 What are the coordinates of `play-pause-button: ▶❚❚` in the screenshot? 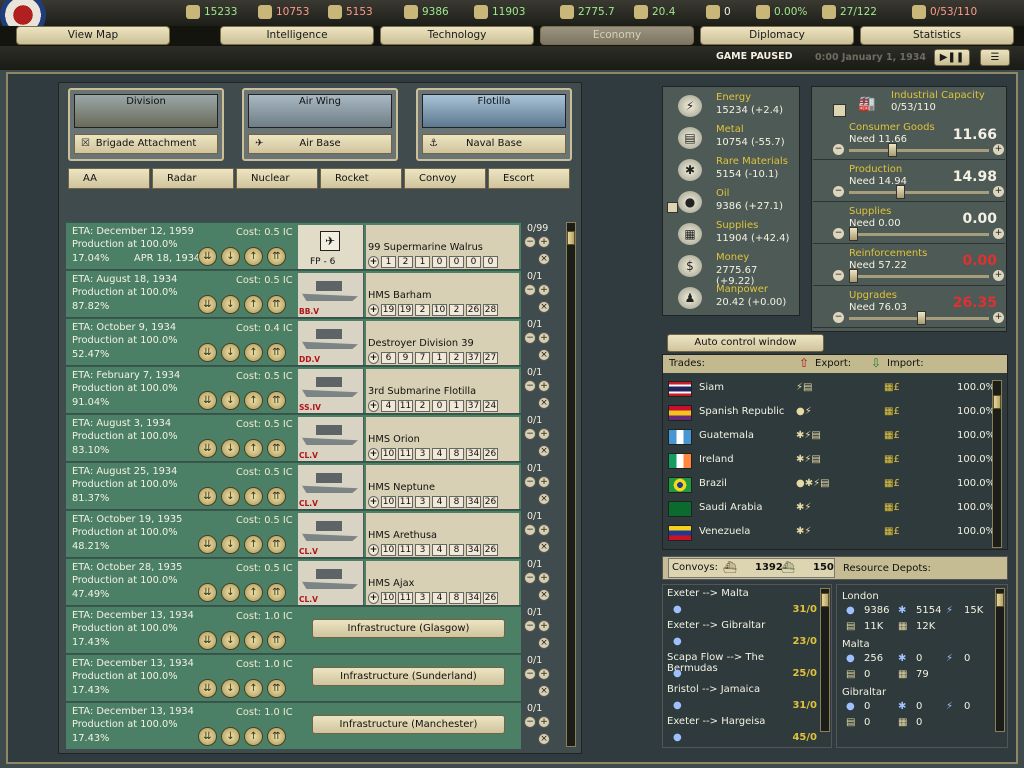 It's located at (952, 57).